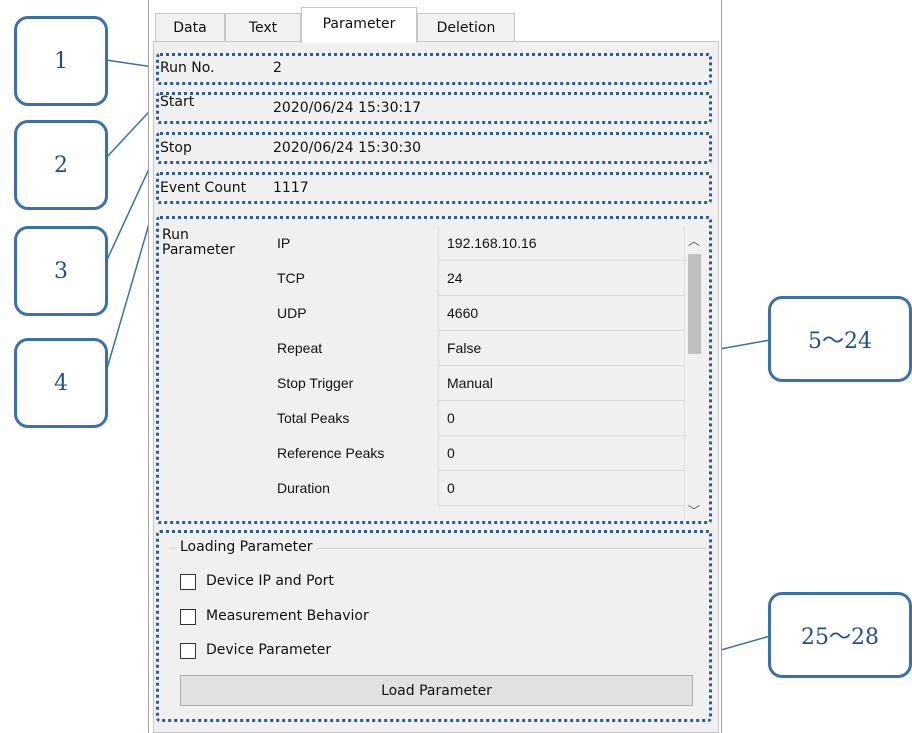 The image size is (912, 733). I want to click on grid-key: Stop Trigger, so click(315, 383).